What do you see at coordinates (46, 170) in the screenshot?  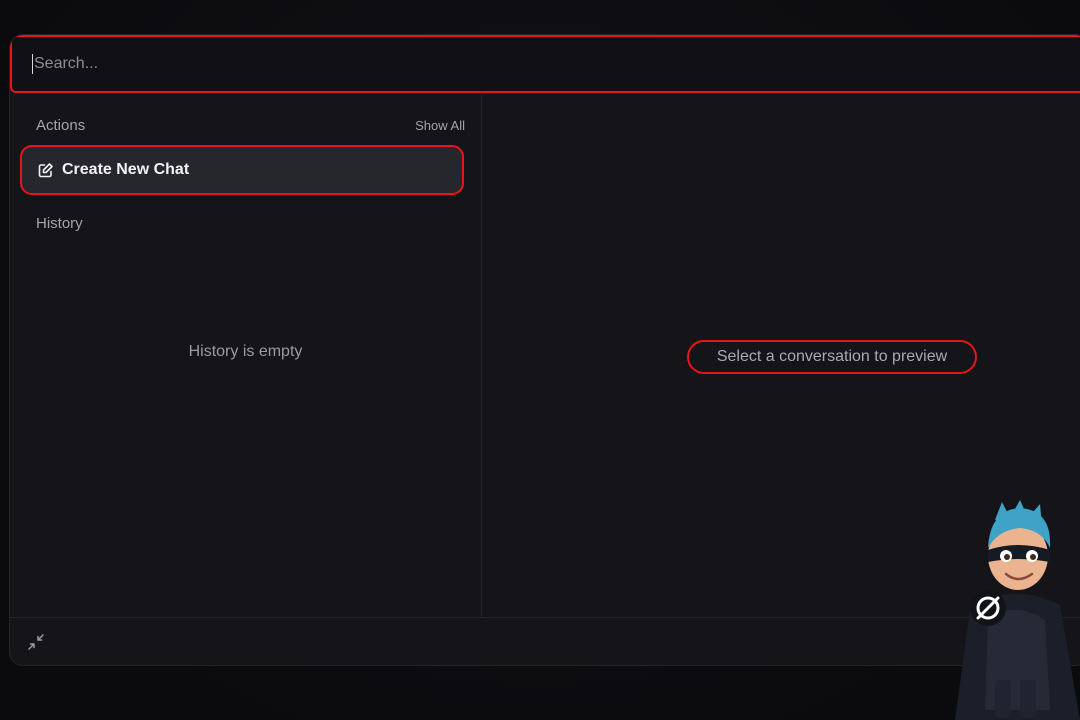 I see `edit-icon` at bounding box center [46, 170].